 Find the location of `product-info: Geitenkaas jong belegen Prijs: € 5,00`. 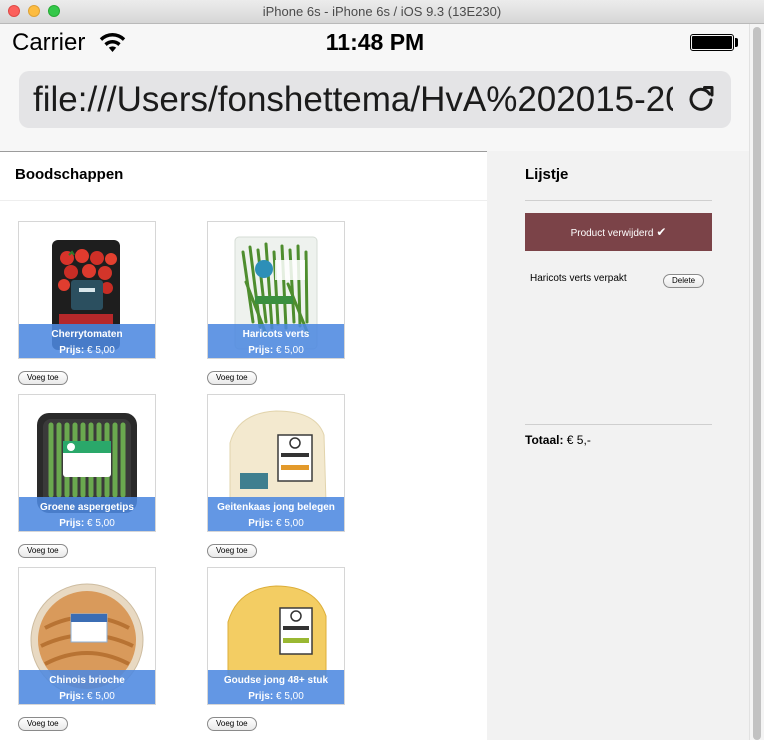

product-info: Geitenkaas jong belegen Prijs: € 5,00 is located at coordinates (276, 514).